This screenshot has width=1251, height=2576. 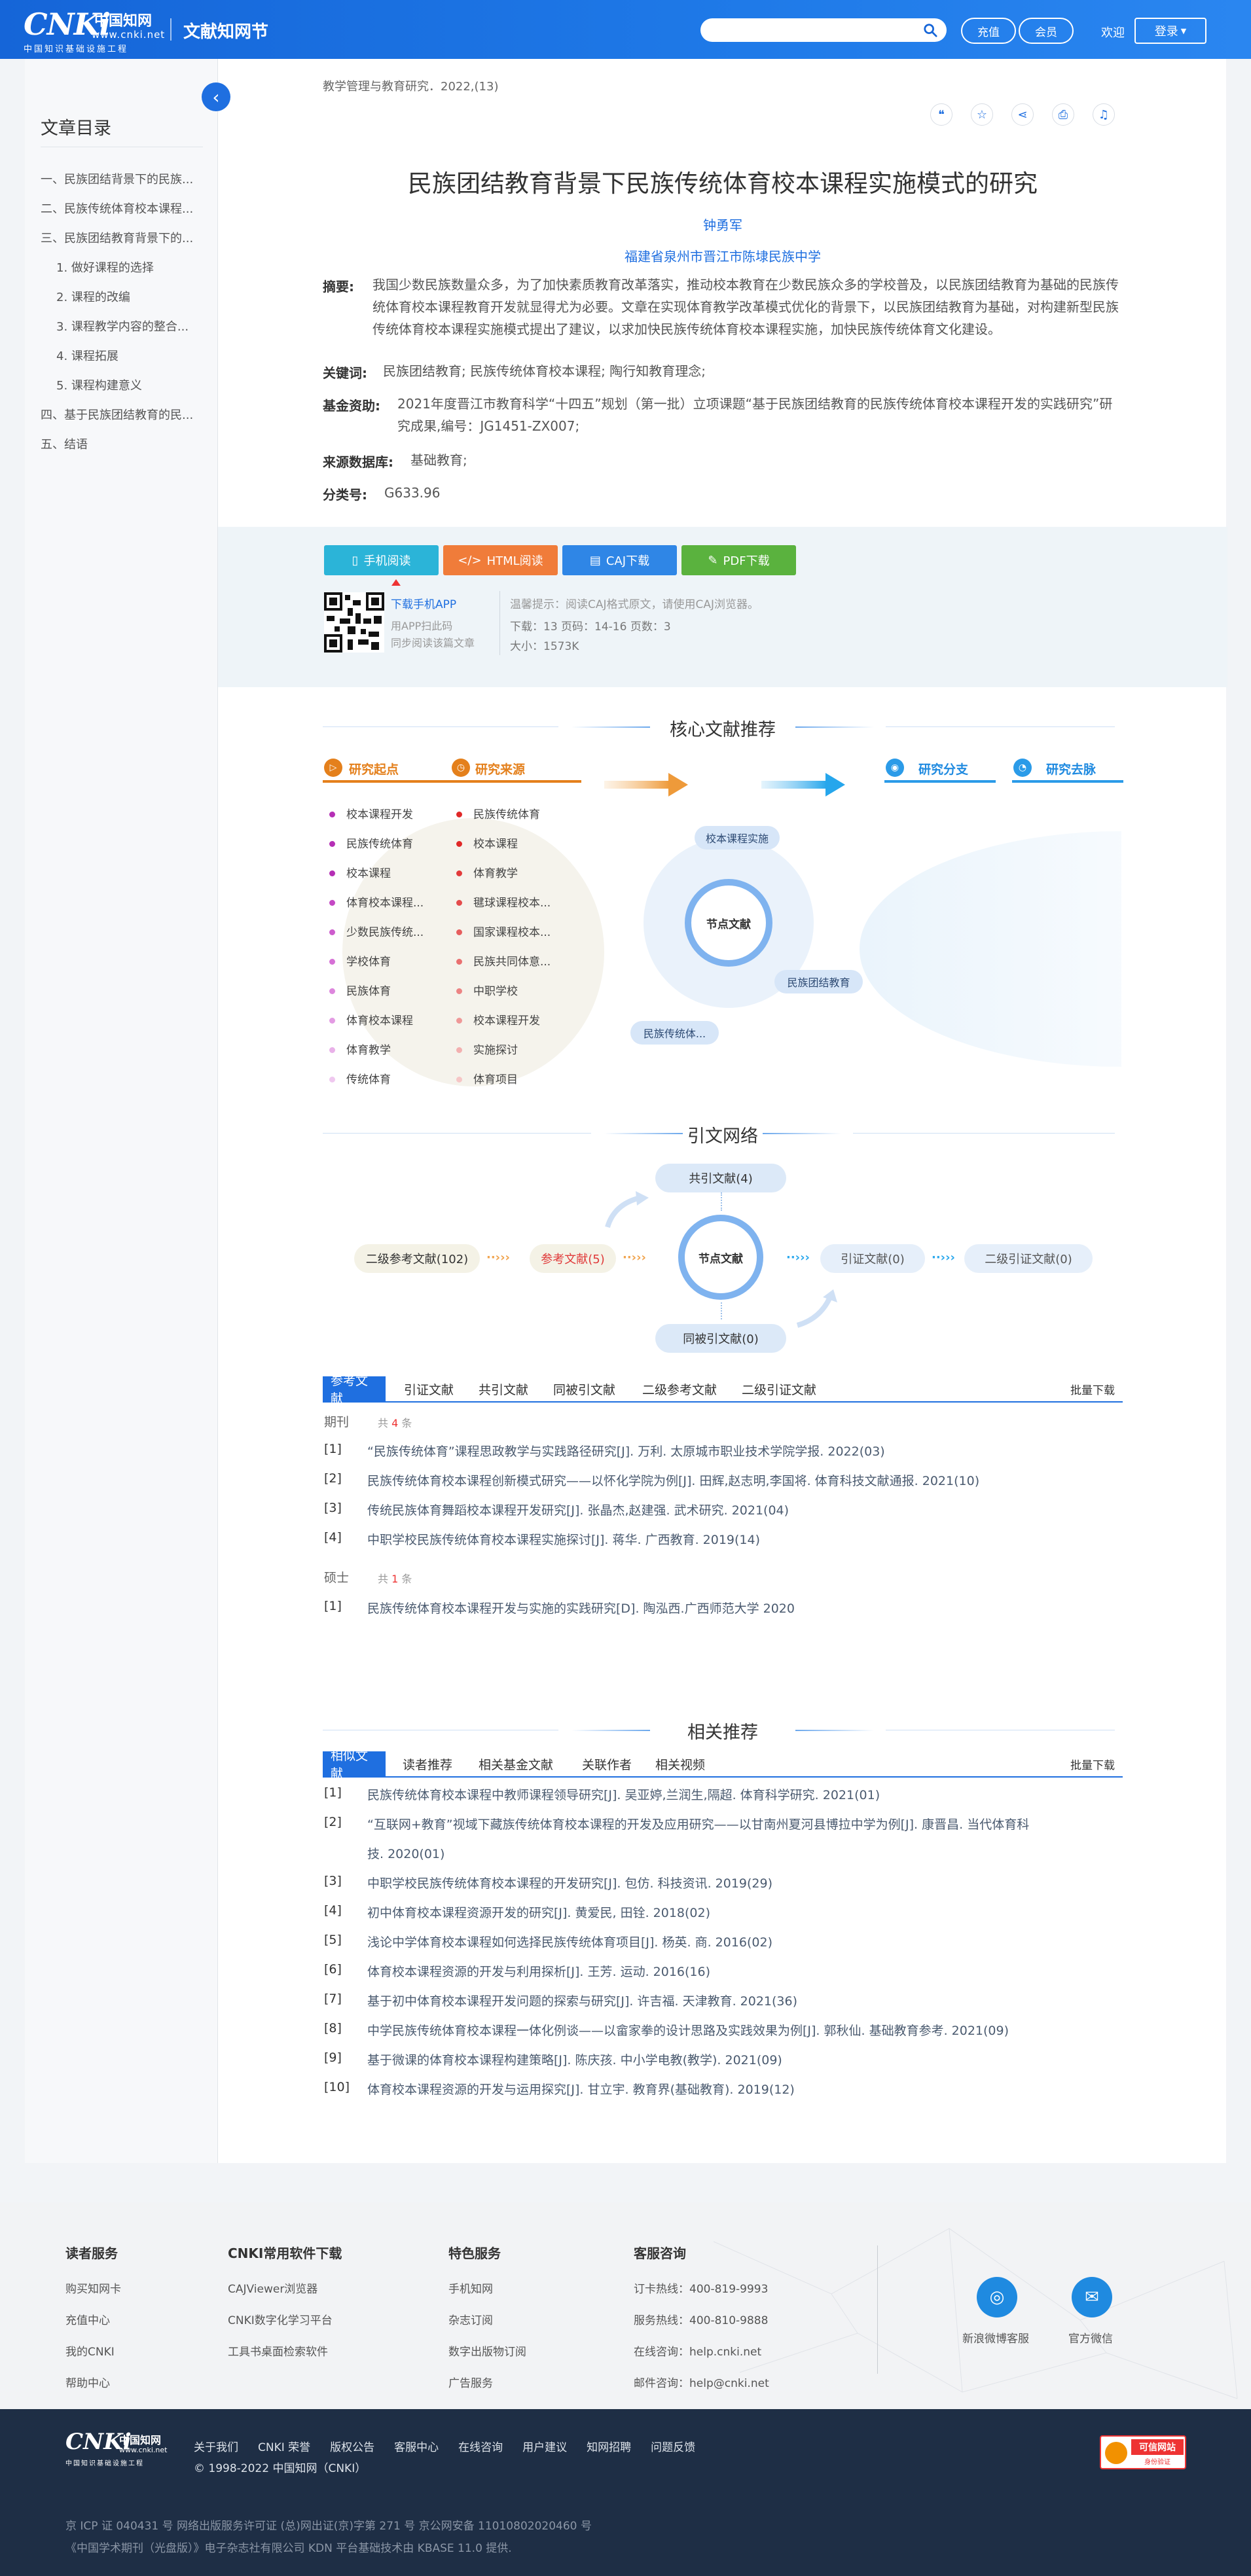 I want to click on footer-nav-link: 版权公告, so click(x=352, y=2447).